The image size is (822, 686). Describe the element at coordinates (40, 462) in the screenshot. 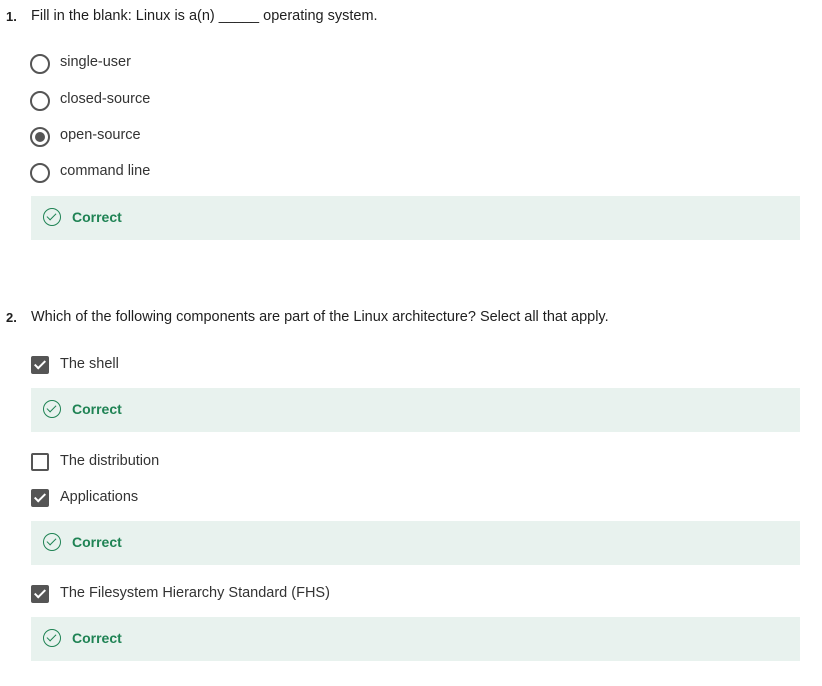

I see `checkbox` at that location.